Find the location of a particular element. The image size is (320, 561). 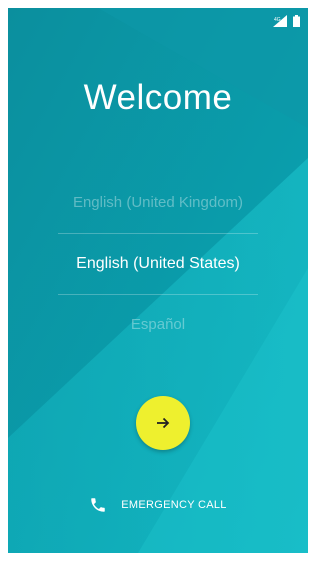

language-option-en-us: English (United States) is located at coordinates (158, 264).